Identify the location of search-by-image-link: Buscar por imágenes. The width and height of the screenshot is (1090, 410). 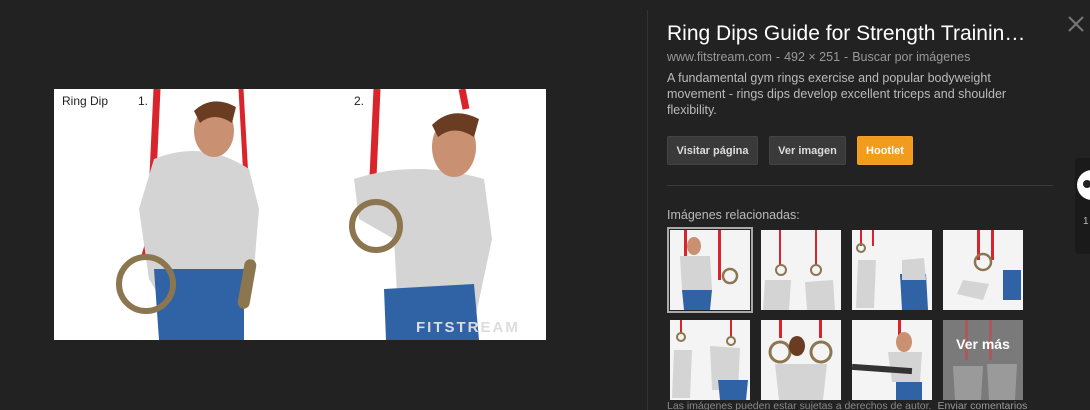
(911, 57).